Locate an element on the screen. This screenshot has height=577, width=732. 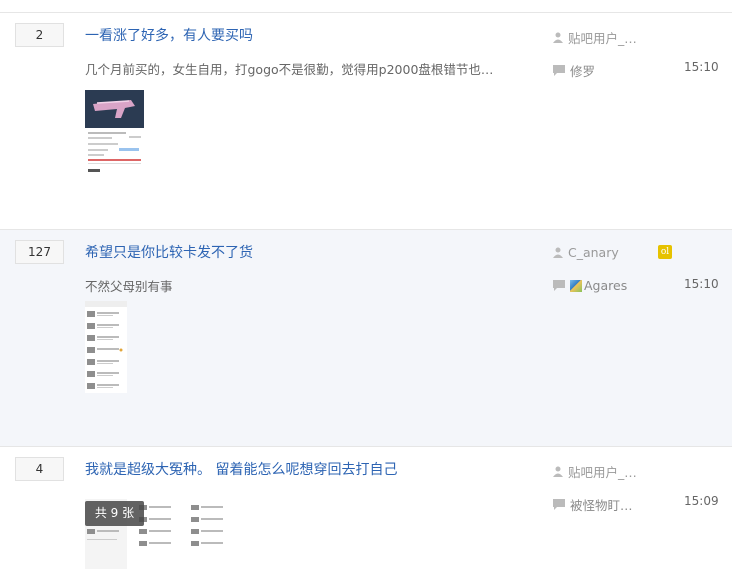
image-count-label: 共 9 张 is located at coordinates (114, 513).